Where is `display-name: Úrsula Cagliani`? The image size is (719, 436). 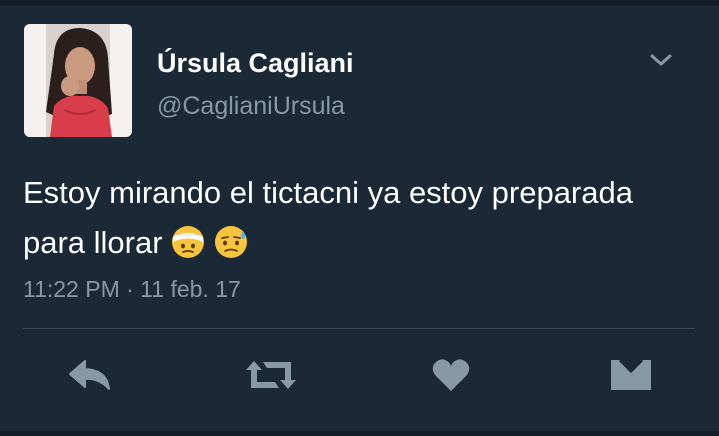 display-name: Úrsula Cagliani is located at coordinates (255, 63).